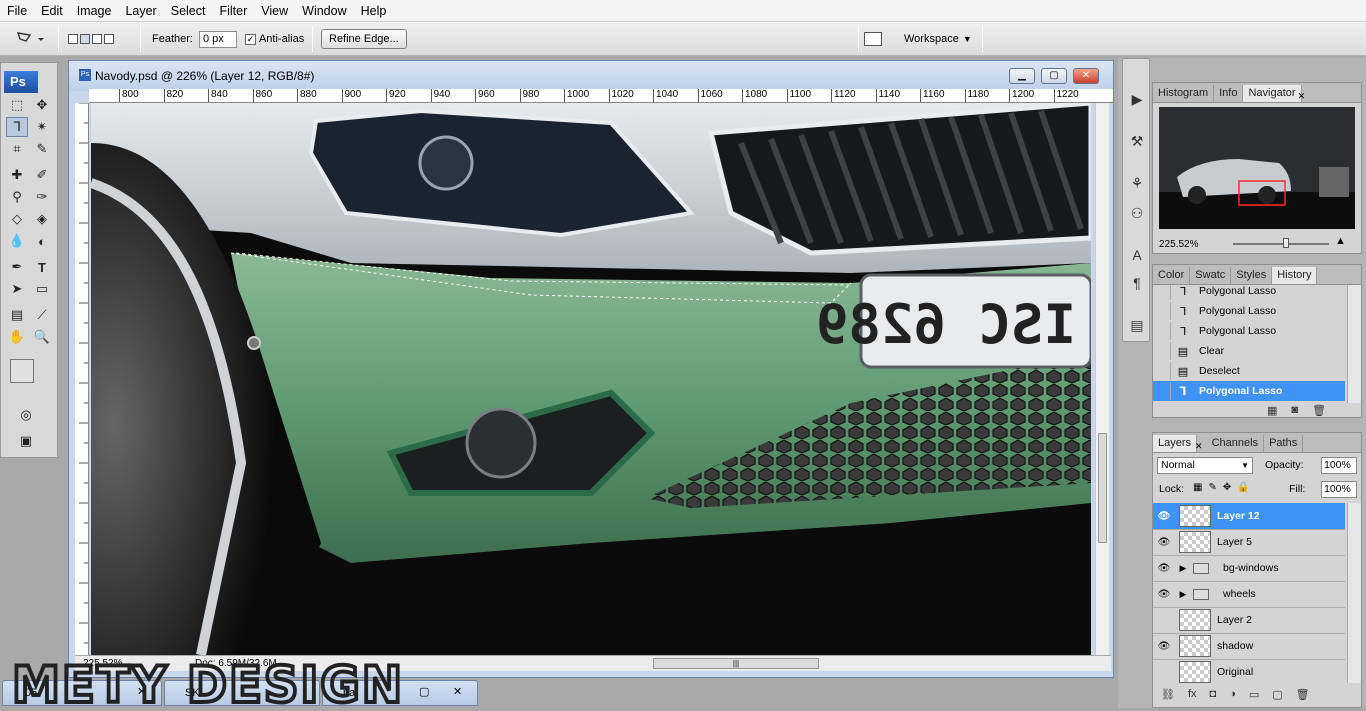 The image size is (1366, 711). I want to click on stamp-tool-icon: ⚲, so click(17, 197).